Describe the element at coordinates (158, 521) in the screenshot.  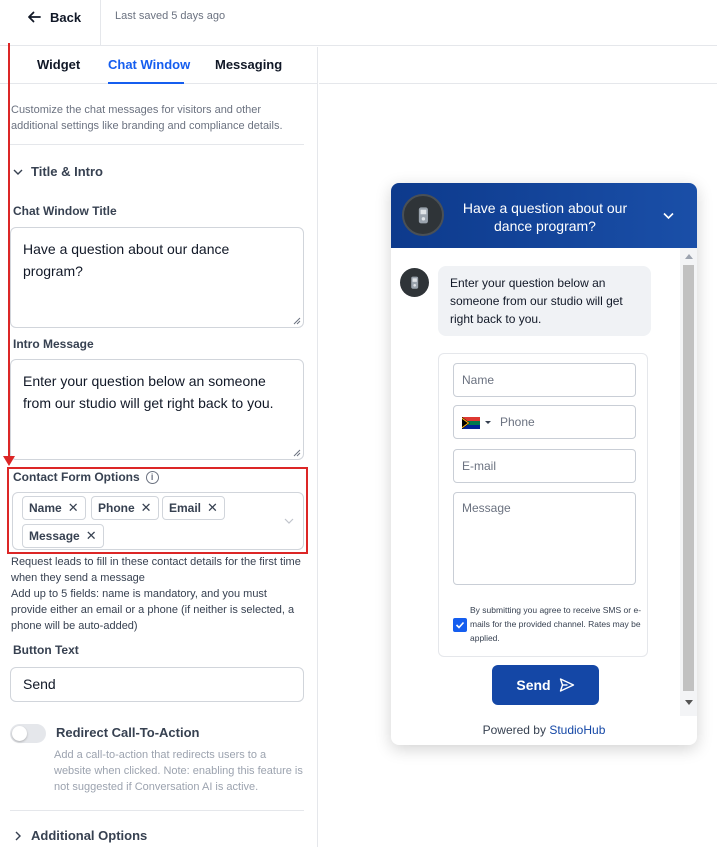
I see `contact-form-options-select: Name ✕ Phone ✕ Email ✕ Message ✕` at that location.